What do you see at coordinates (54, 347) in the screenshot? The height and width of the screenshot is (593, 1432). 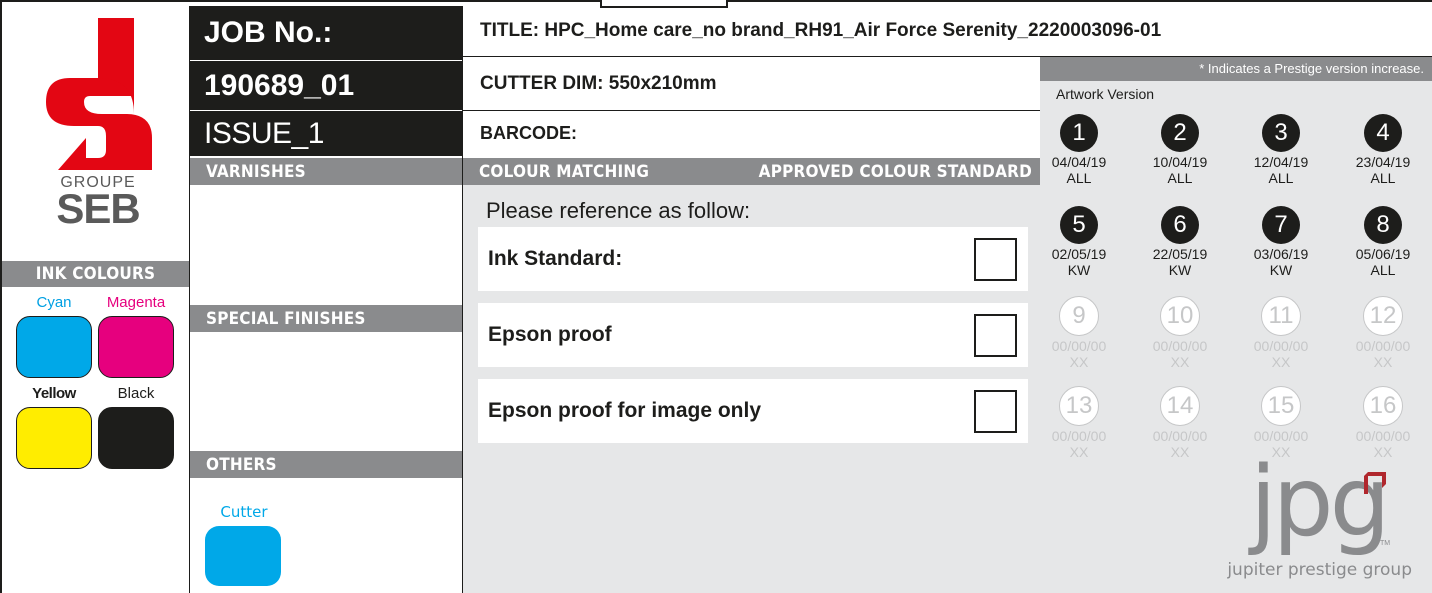 I see `ink-swatch-cyan` at bounding box center [54, 347].